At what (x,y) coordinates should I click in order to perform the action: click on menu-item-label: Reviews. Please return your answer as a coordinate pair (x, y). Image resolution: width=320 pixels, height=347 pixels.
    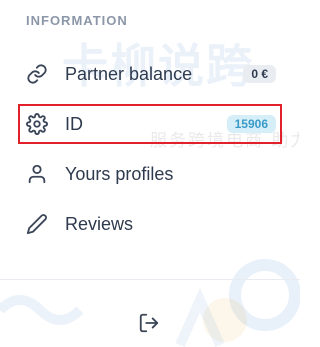
    Looking at the image, I should click on (99, 223).